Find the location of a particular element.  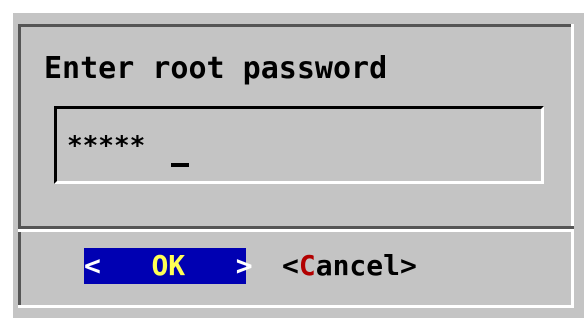

password-input-value: ***** is located at coordinates (106, 146).